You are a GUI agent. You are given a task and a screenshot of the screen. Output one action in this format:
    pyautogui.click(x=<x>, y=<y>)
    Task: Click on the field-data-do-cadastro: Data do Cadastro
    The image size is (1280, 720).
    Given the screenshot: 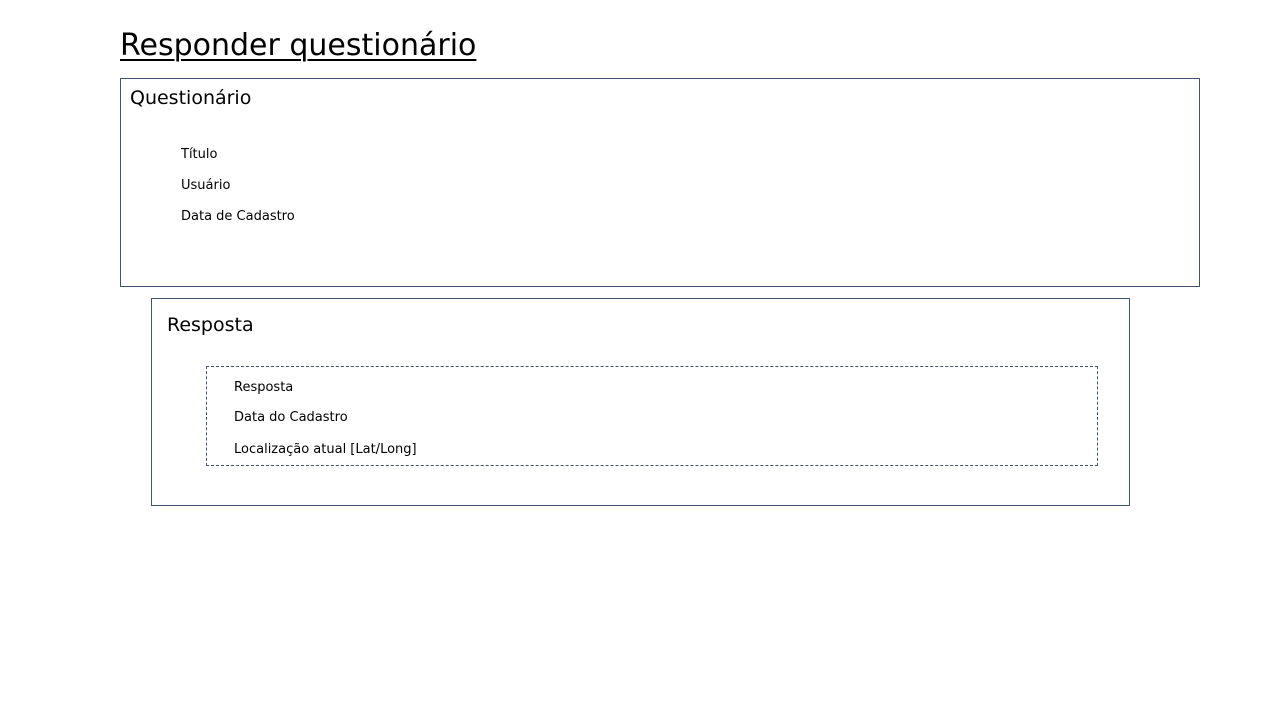 What is the action you would take?
    pyautogui.click(x=291, y=417)
    